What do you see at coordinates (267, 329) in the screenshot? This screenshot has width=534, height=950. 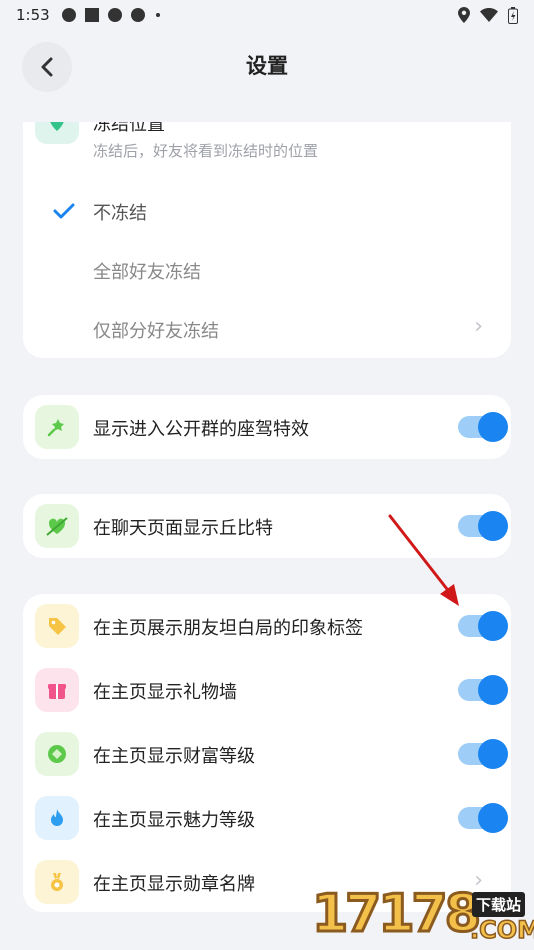 I see `freeze-option-partial: 仅部分好友冻结 ›` at bounding box center [267, 329].